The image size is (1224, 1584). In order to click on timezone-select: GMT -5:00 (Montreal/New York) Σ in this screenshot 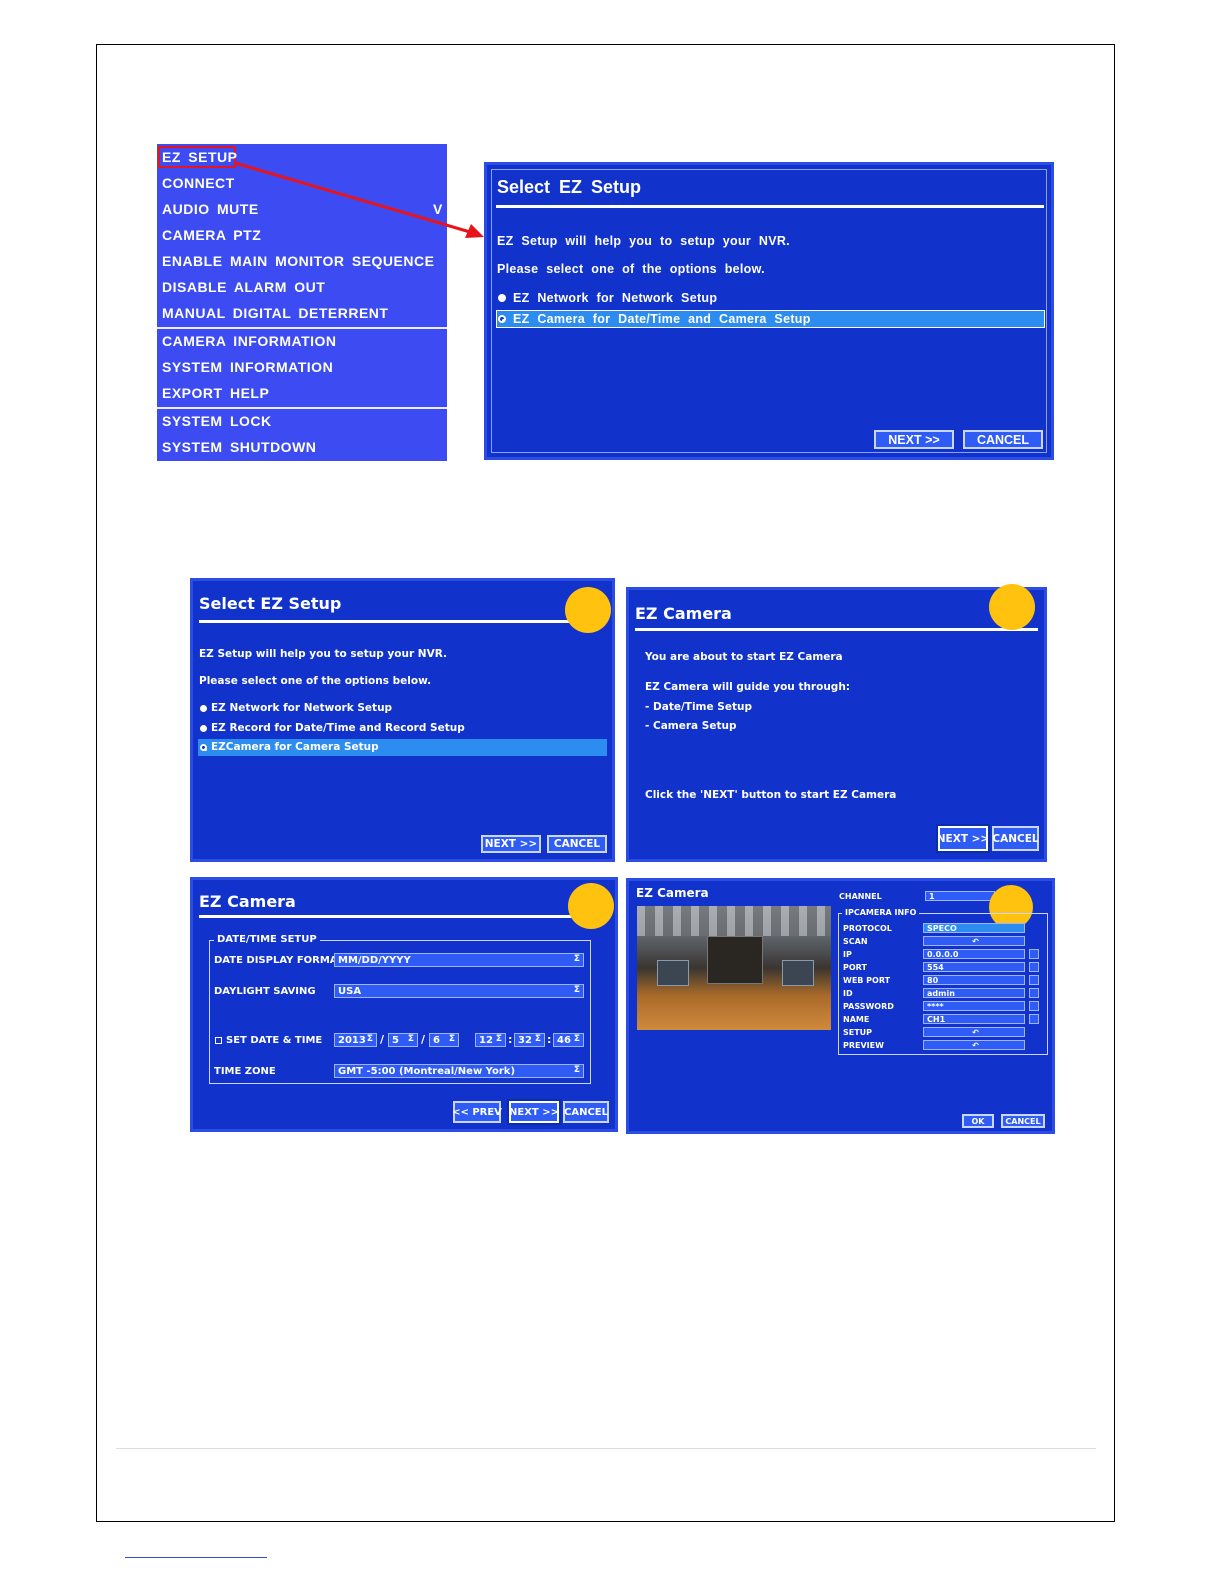, I will do `click(459, 1071)`.